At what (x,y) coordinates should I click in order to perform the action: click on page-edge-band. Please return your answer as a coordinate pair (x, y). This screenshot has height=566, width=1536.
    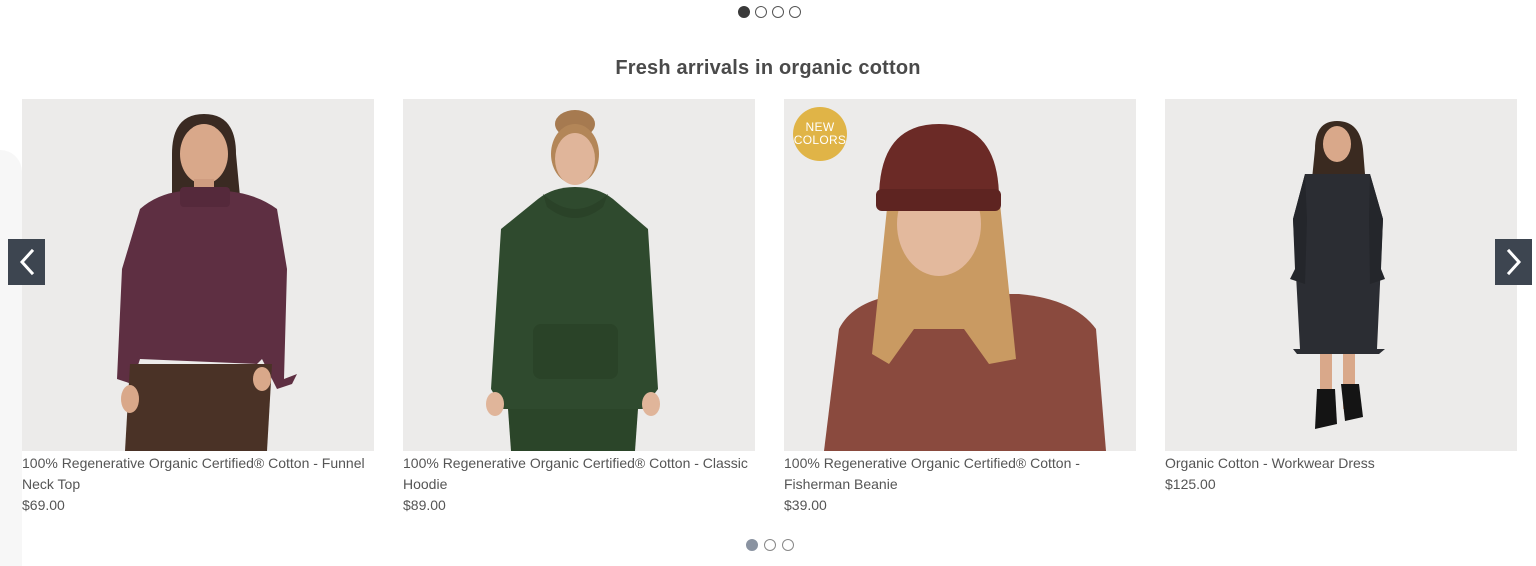
    Looking at the image, I should click on (11, 358).